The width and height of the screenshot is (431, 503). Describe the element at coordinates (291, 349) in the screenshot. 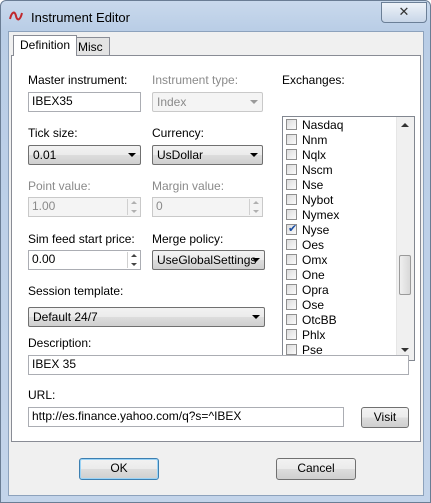

I see `checkbox-pse` at that location.